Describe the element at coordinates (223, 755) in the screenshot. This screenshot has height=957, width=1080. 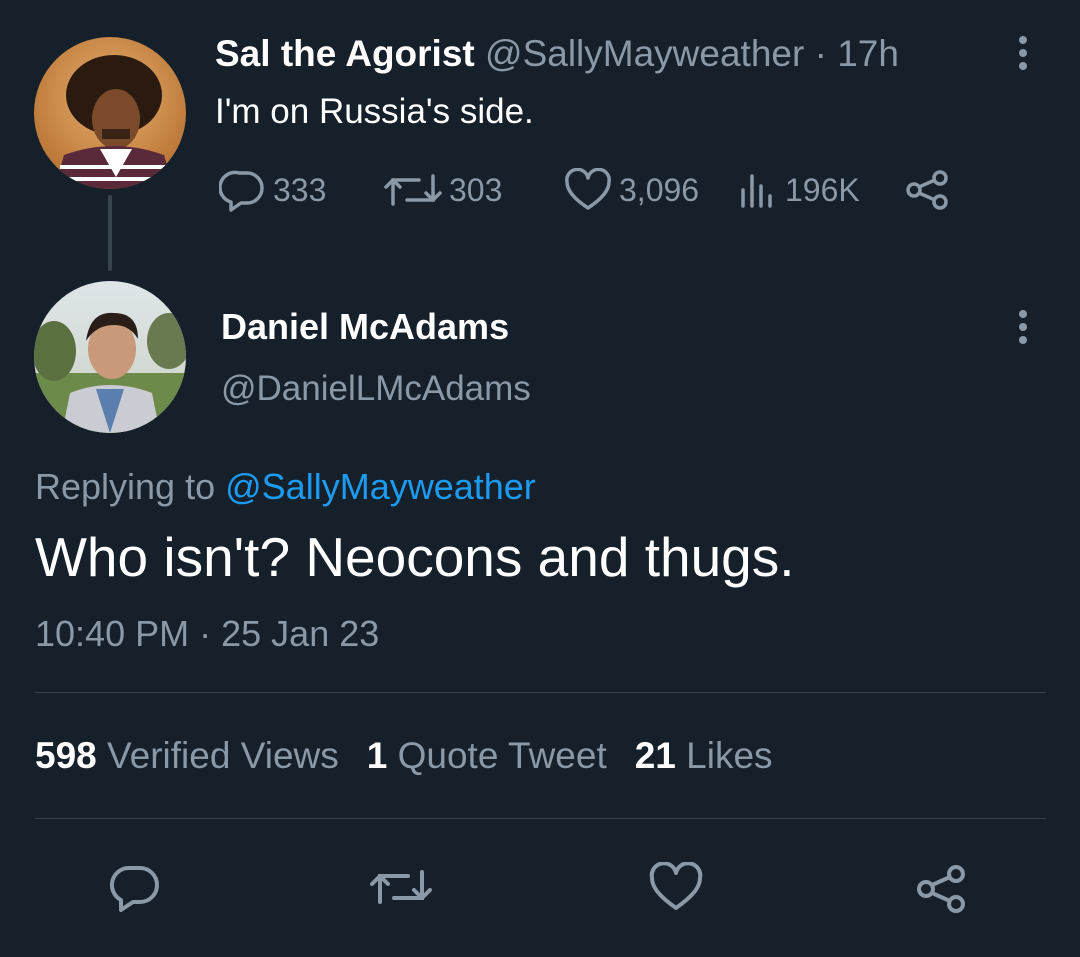
I see `views-stat-label: Verified Views` at that location.